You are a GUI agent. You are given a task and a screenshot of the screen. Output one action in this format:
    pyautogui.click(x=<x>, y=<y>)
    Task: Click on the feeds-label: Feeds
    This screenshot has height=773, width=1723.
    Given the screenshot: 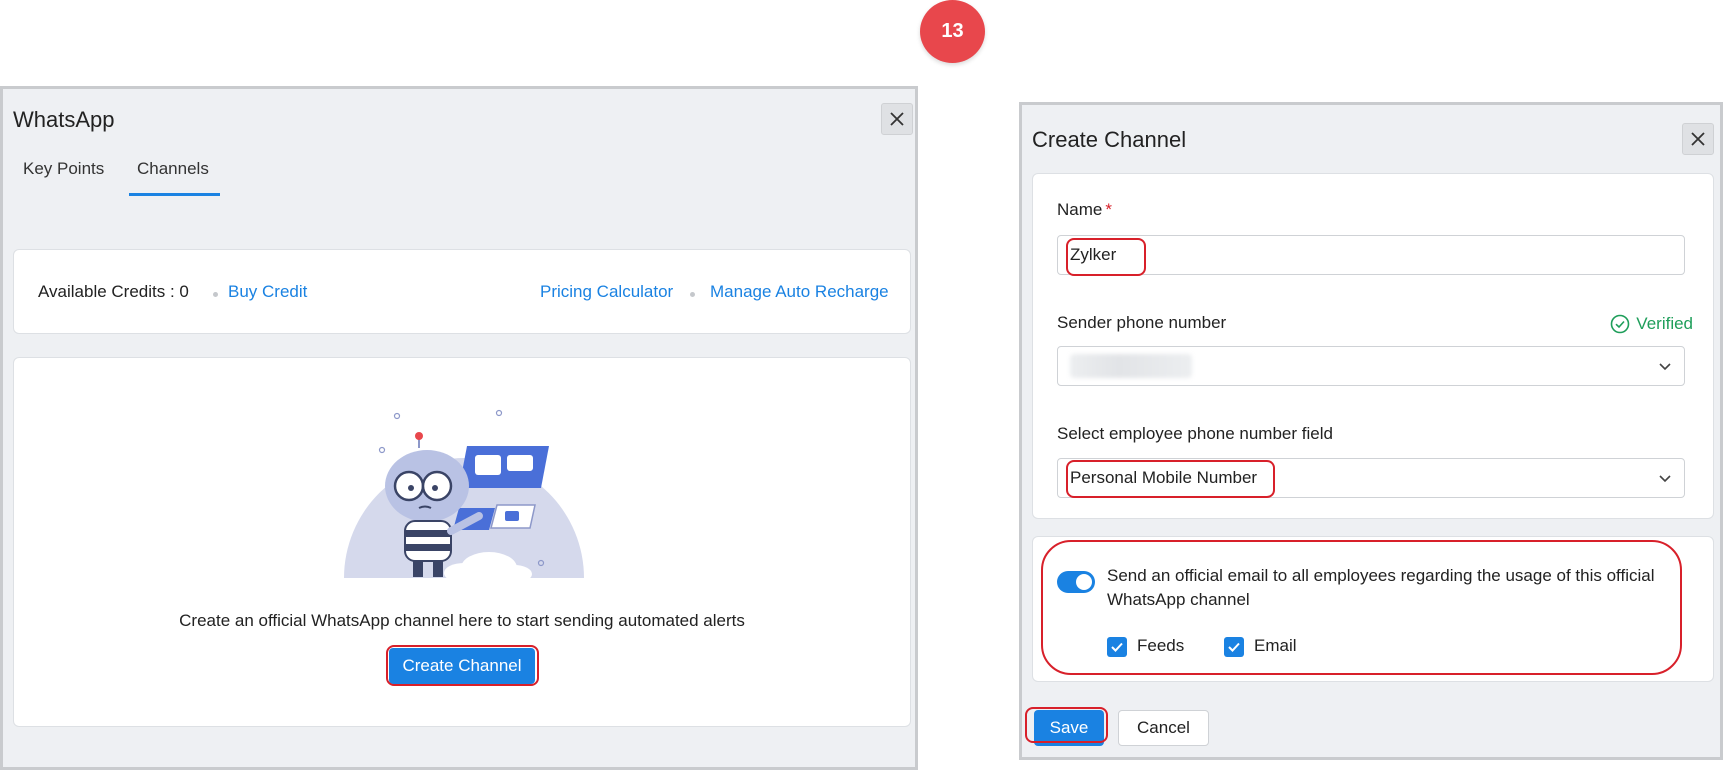 What is the action you would take?
    pyautogui.click(x=1161, y=645)
    